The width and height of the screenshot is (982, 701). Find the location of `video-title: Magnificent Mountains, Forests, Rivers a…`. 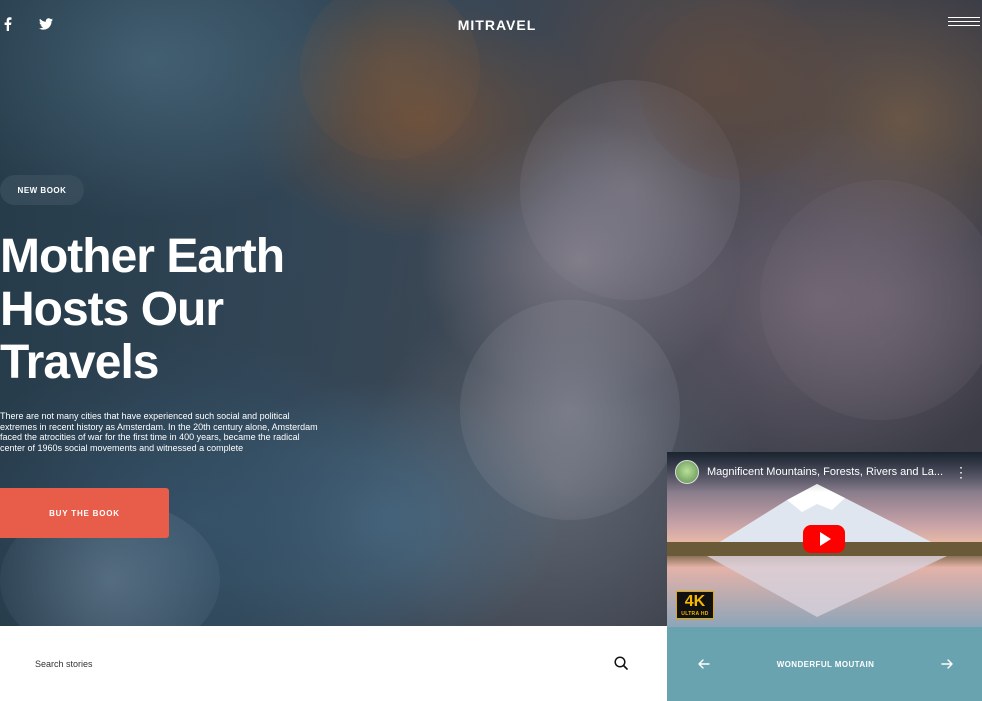

video-title: Magnificent Mountains, Forests, Rivers a… is located at coordinates (827, 472).